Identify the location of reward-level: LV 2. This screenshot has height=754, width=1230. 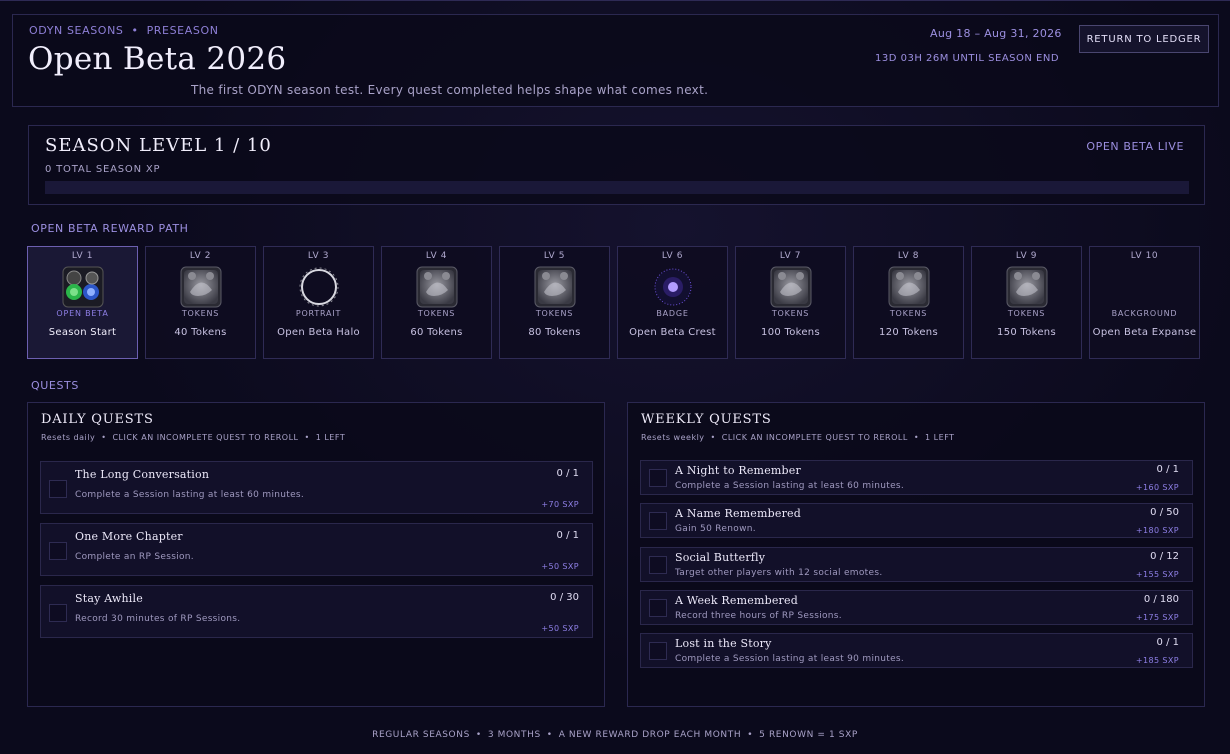
(200, 256).